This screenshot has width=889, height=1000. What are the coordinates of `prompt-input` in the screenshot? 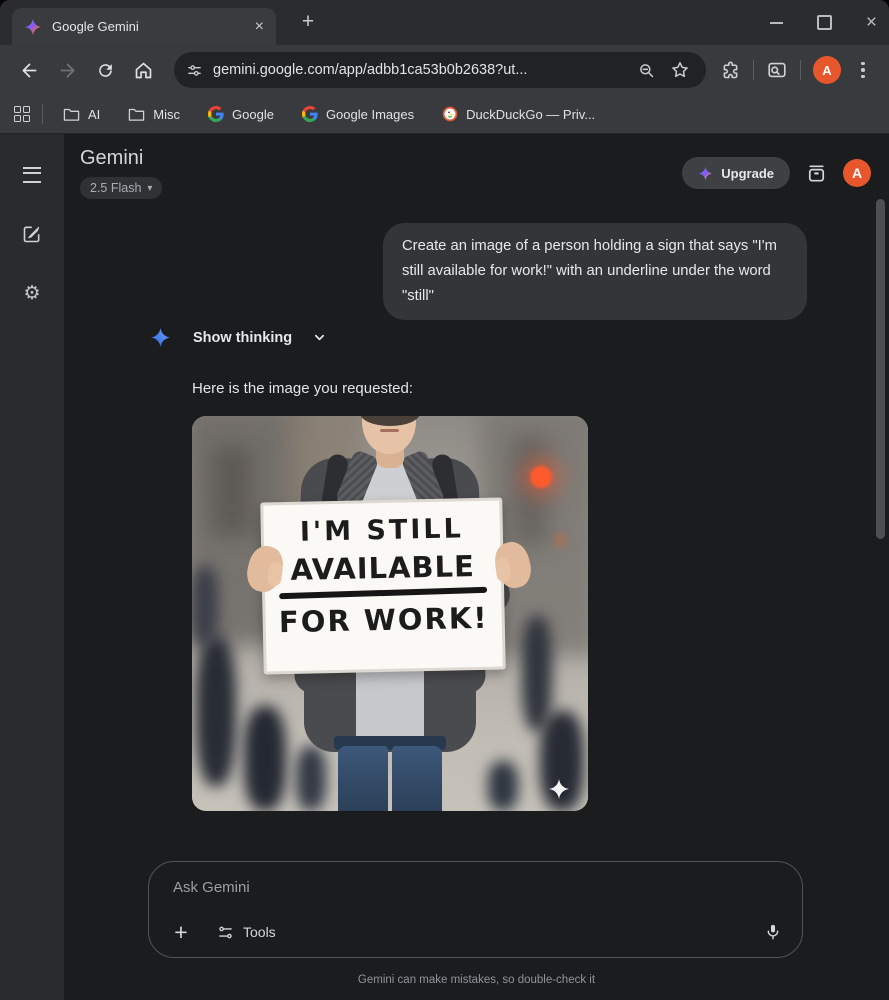 It's located at (453, 887).